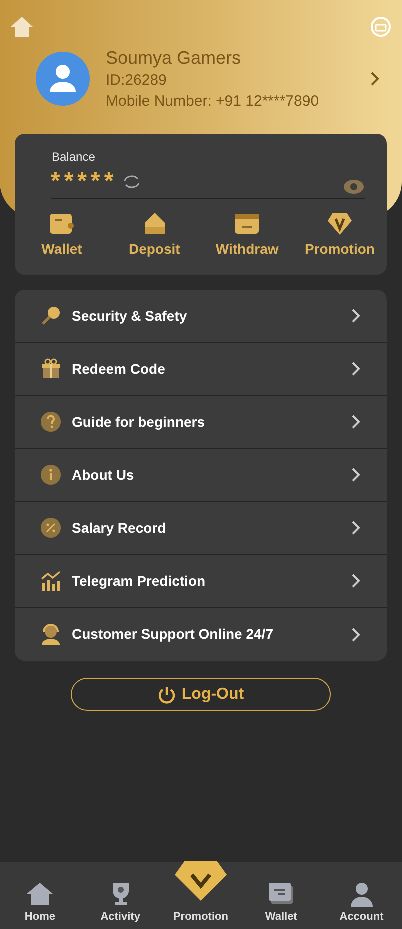 The width and height of the screenshot is (402, 929). What do you see at coordinates (63, 79) in the screenshot?
I see `avatar` at bounding box center [63, 79].